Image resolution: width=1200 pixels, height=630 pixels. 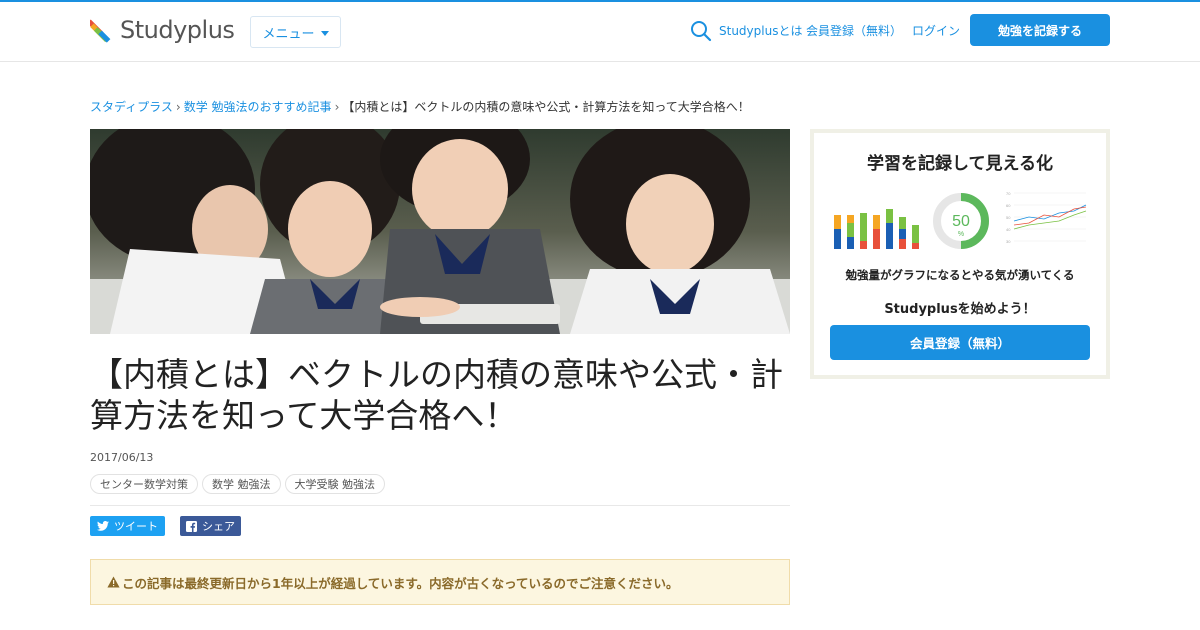 I want to click on facebook-share-button: シェア, so click(x=210, y=526).